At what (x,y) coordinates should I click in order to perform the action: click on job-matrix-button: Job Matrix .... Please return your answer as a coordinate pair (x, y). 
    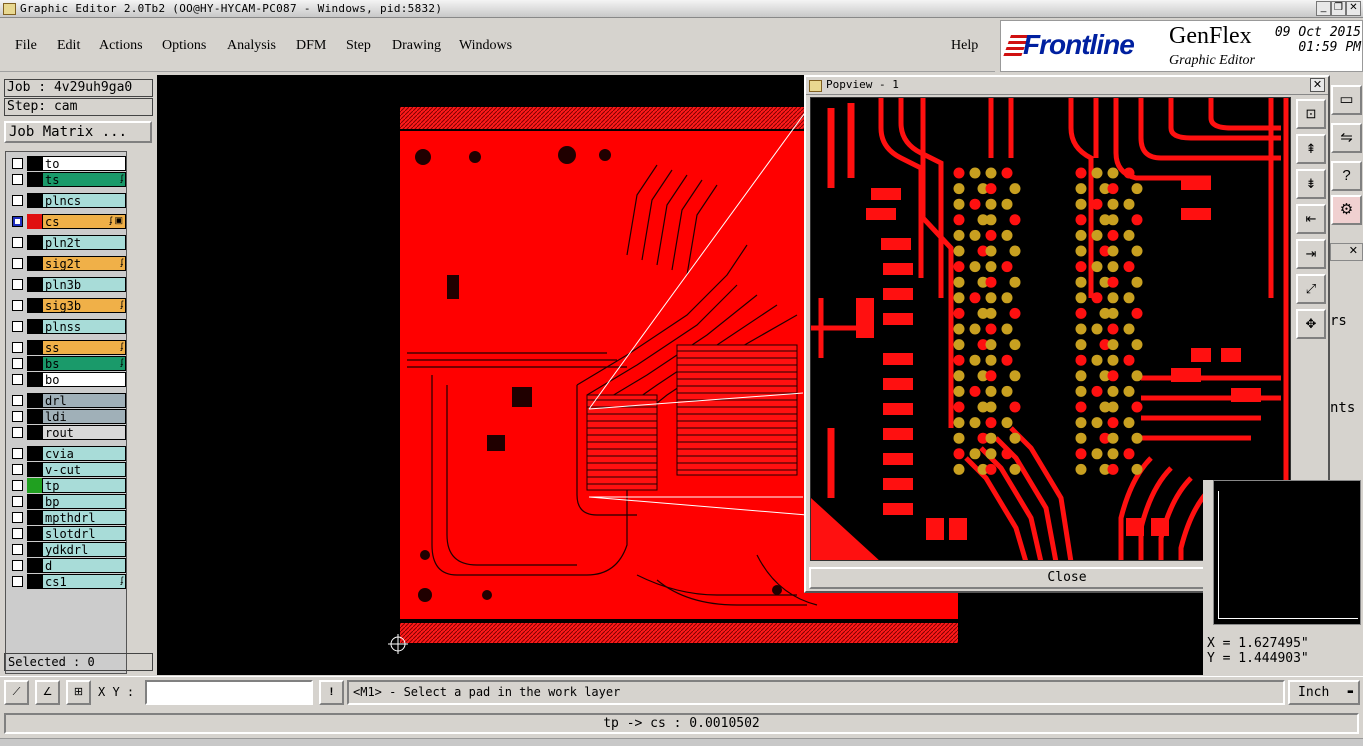
    Looking at the image, I should click on (78, 132).